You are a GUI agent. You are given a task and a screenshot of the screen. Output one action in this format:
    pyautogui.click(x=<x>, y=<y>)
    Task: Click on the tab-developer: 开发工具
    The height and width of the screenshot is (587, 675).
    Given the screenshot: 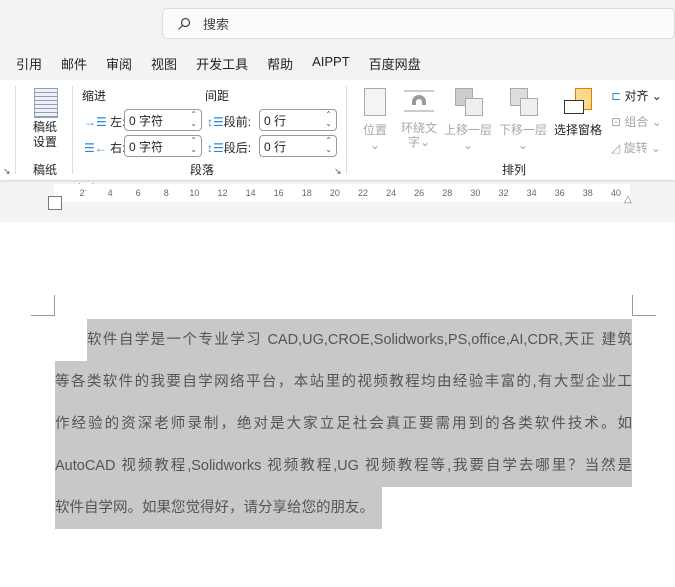 What is the action you would take?
    pyautogui.click(x=222, y=63)
    